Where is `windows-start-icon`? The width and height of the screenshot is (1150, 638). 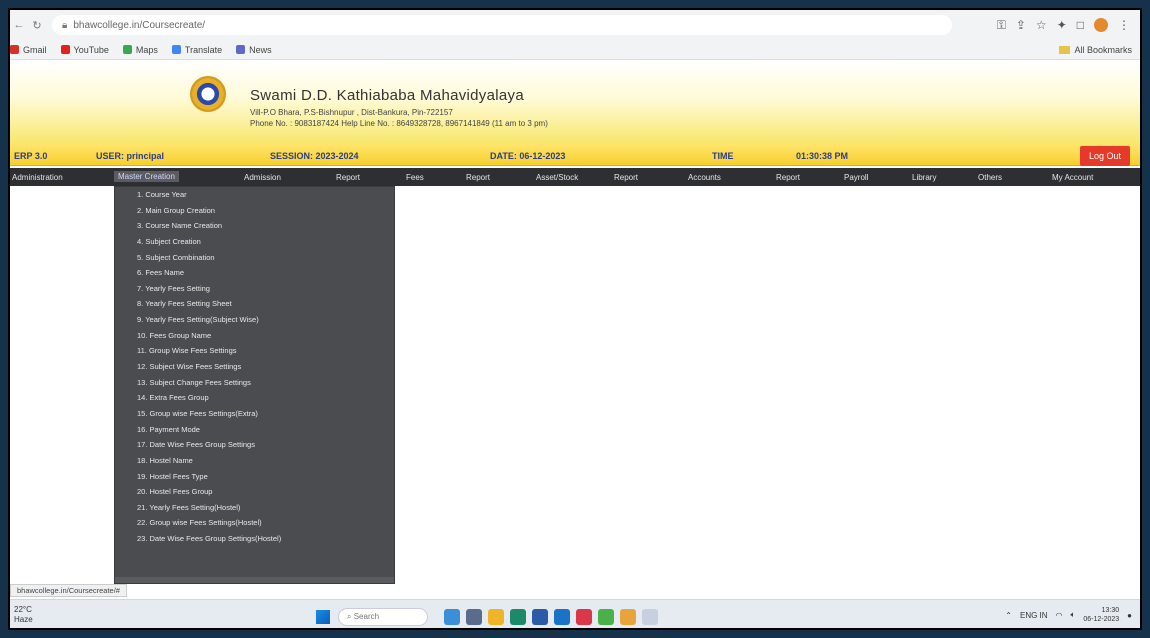 windows-start-icon is located at coordinates (323, 617).